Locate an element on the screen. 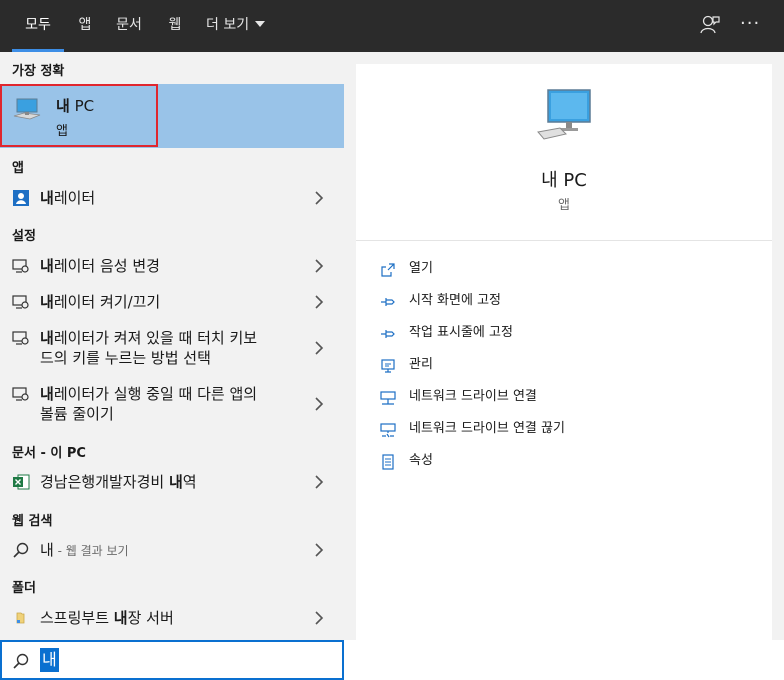 This screenshot has height=680, width=784. result-label: 내레이터 is located at coordinates (67, 198).